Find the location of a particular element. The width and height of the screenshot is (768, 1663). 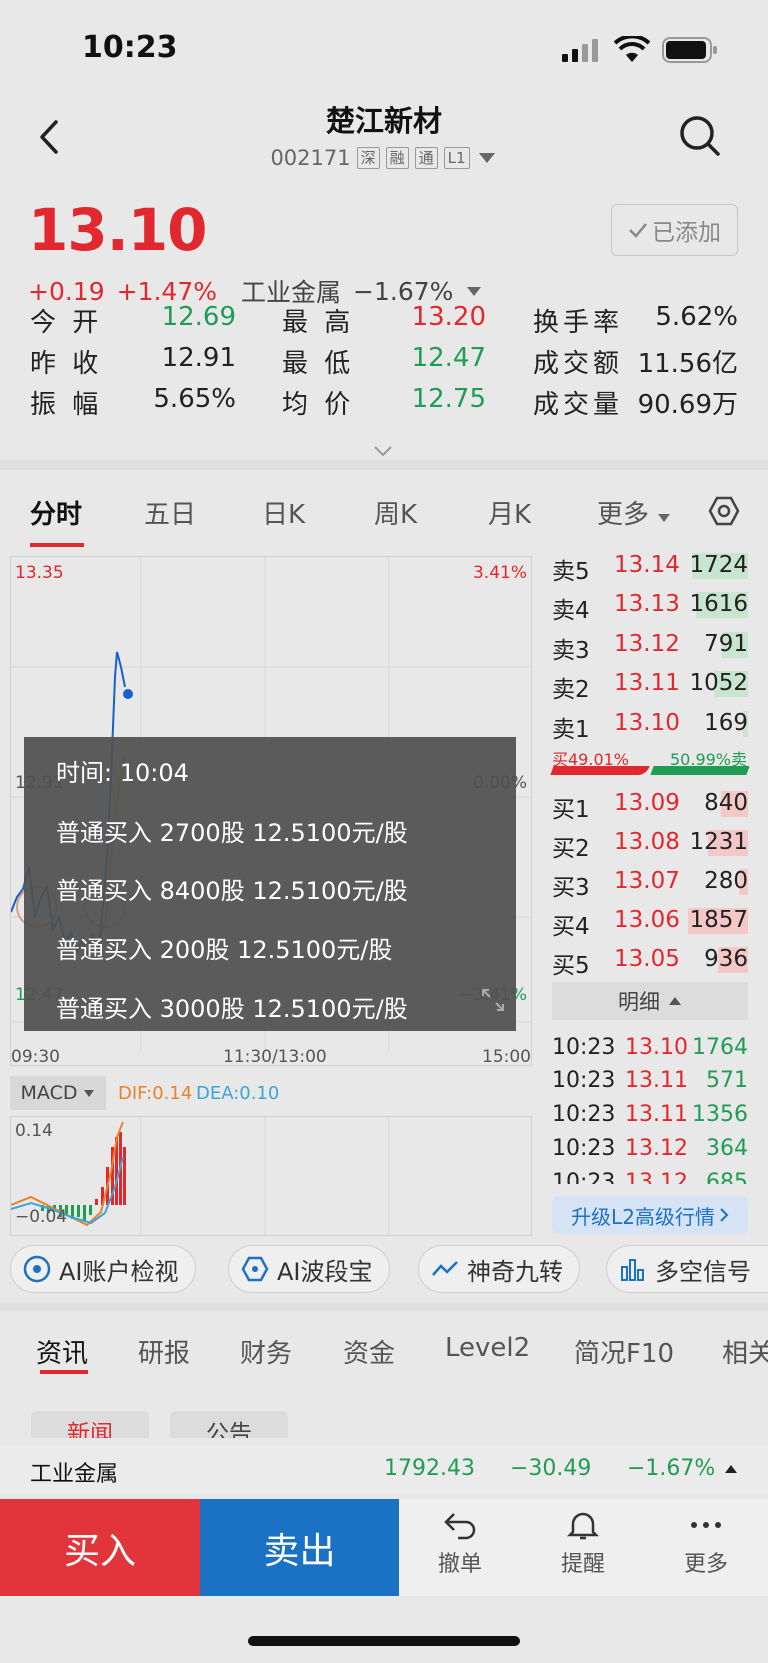

sector-bar-pct: −1.67% is located at coordinates (671, 1468).